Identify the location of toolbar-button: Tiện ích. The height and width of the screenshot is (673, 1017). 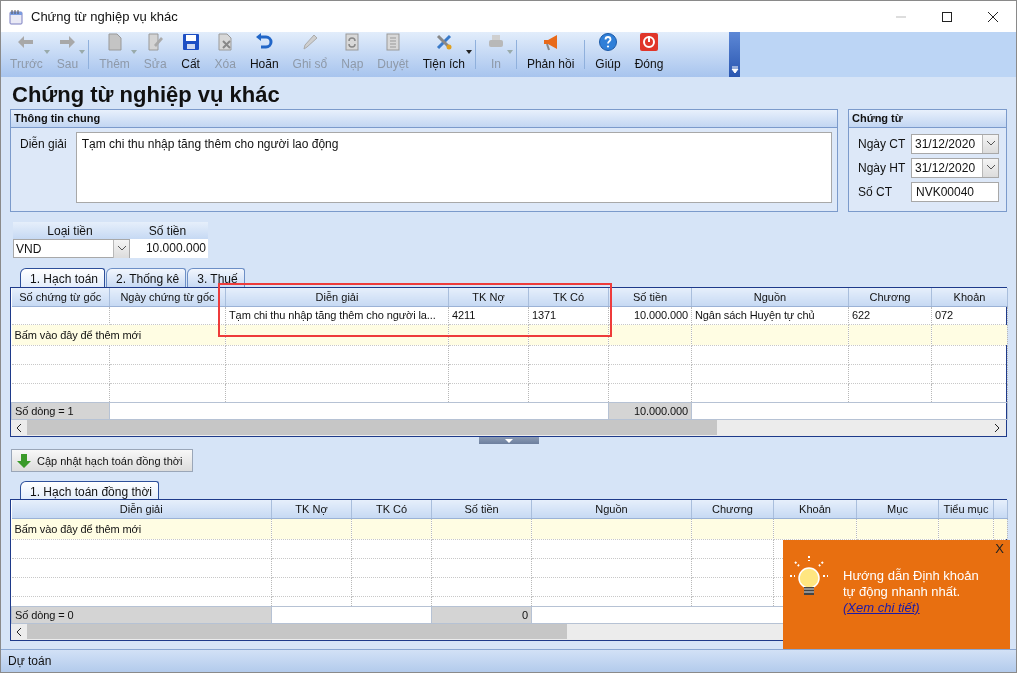
(443, 54).